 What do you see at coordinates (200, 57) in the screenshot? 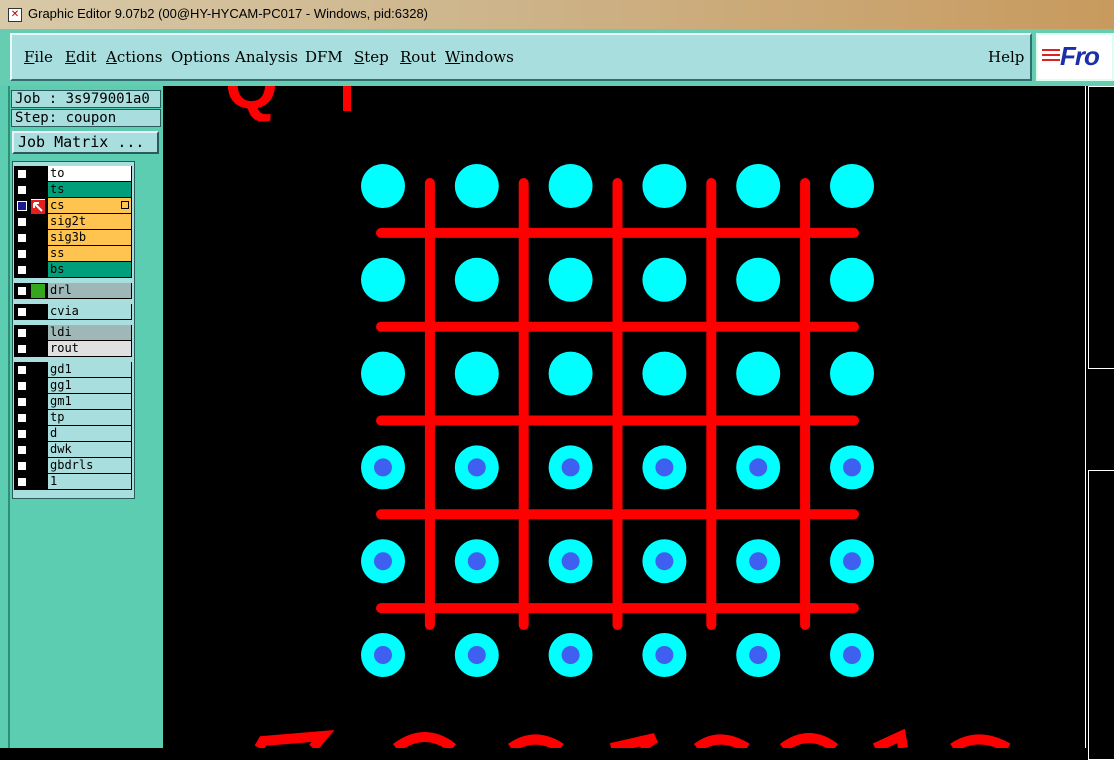
I see `menu-options: Options` at bounding box center [200, 57].